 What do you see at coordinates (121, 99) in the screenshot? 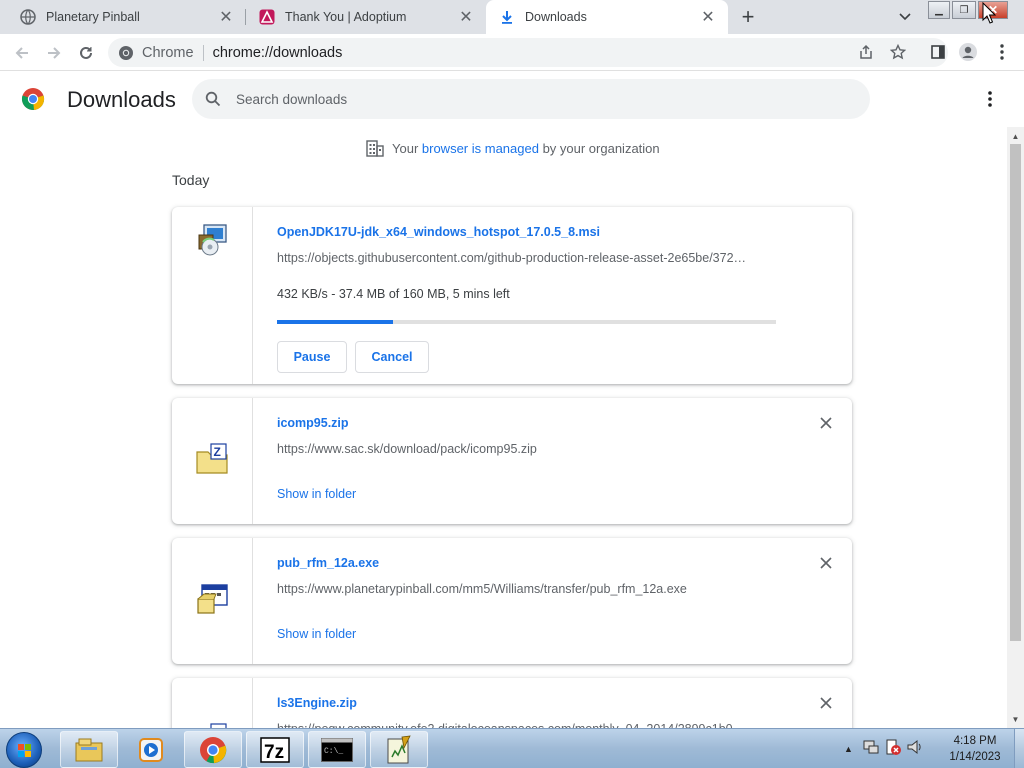
I see `page-title: Downloads` at bounding box center [121, 99].